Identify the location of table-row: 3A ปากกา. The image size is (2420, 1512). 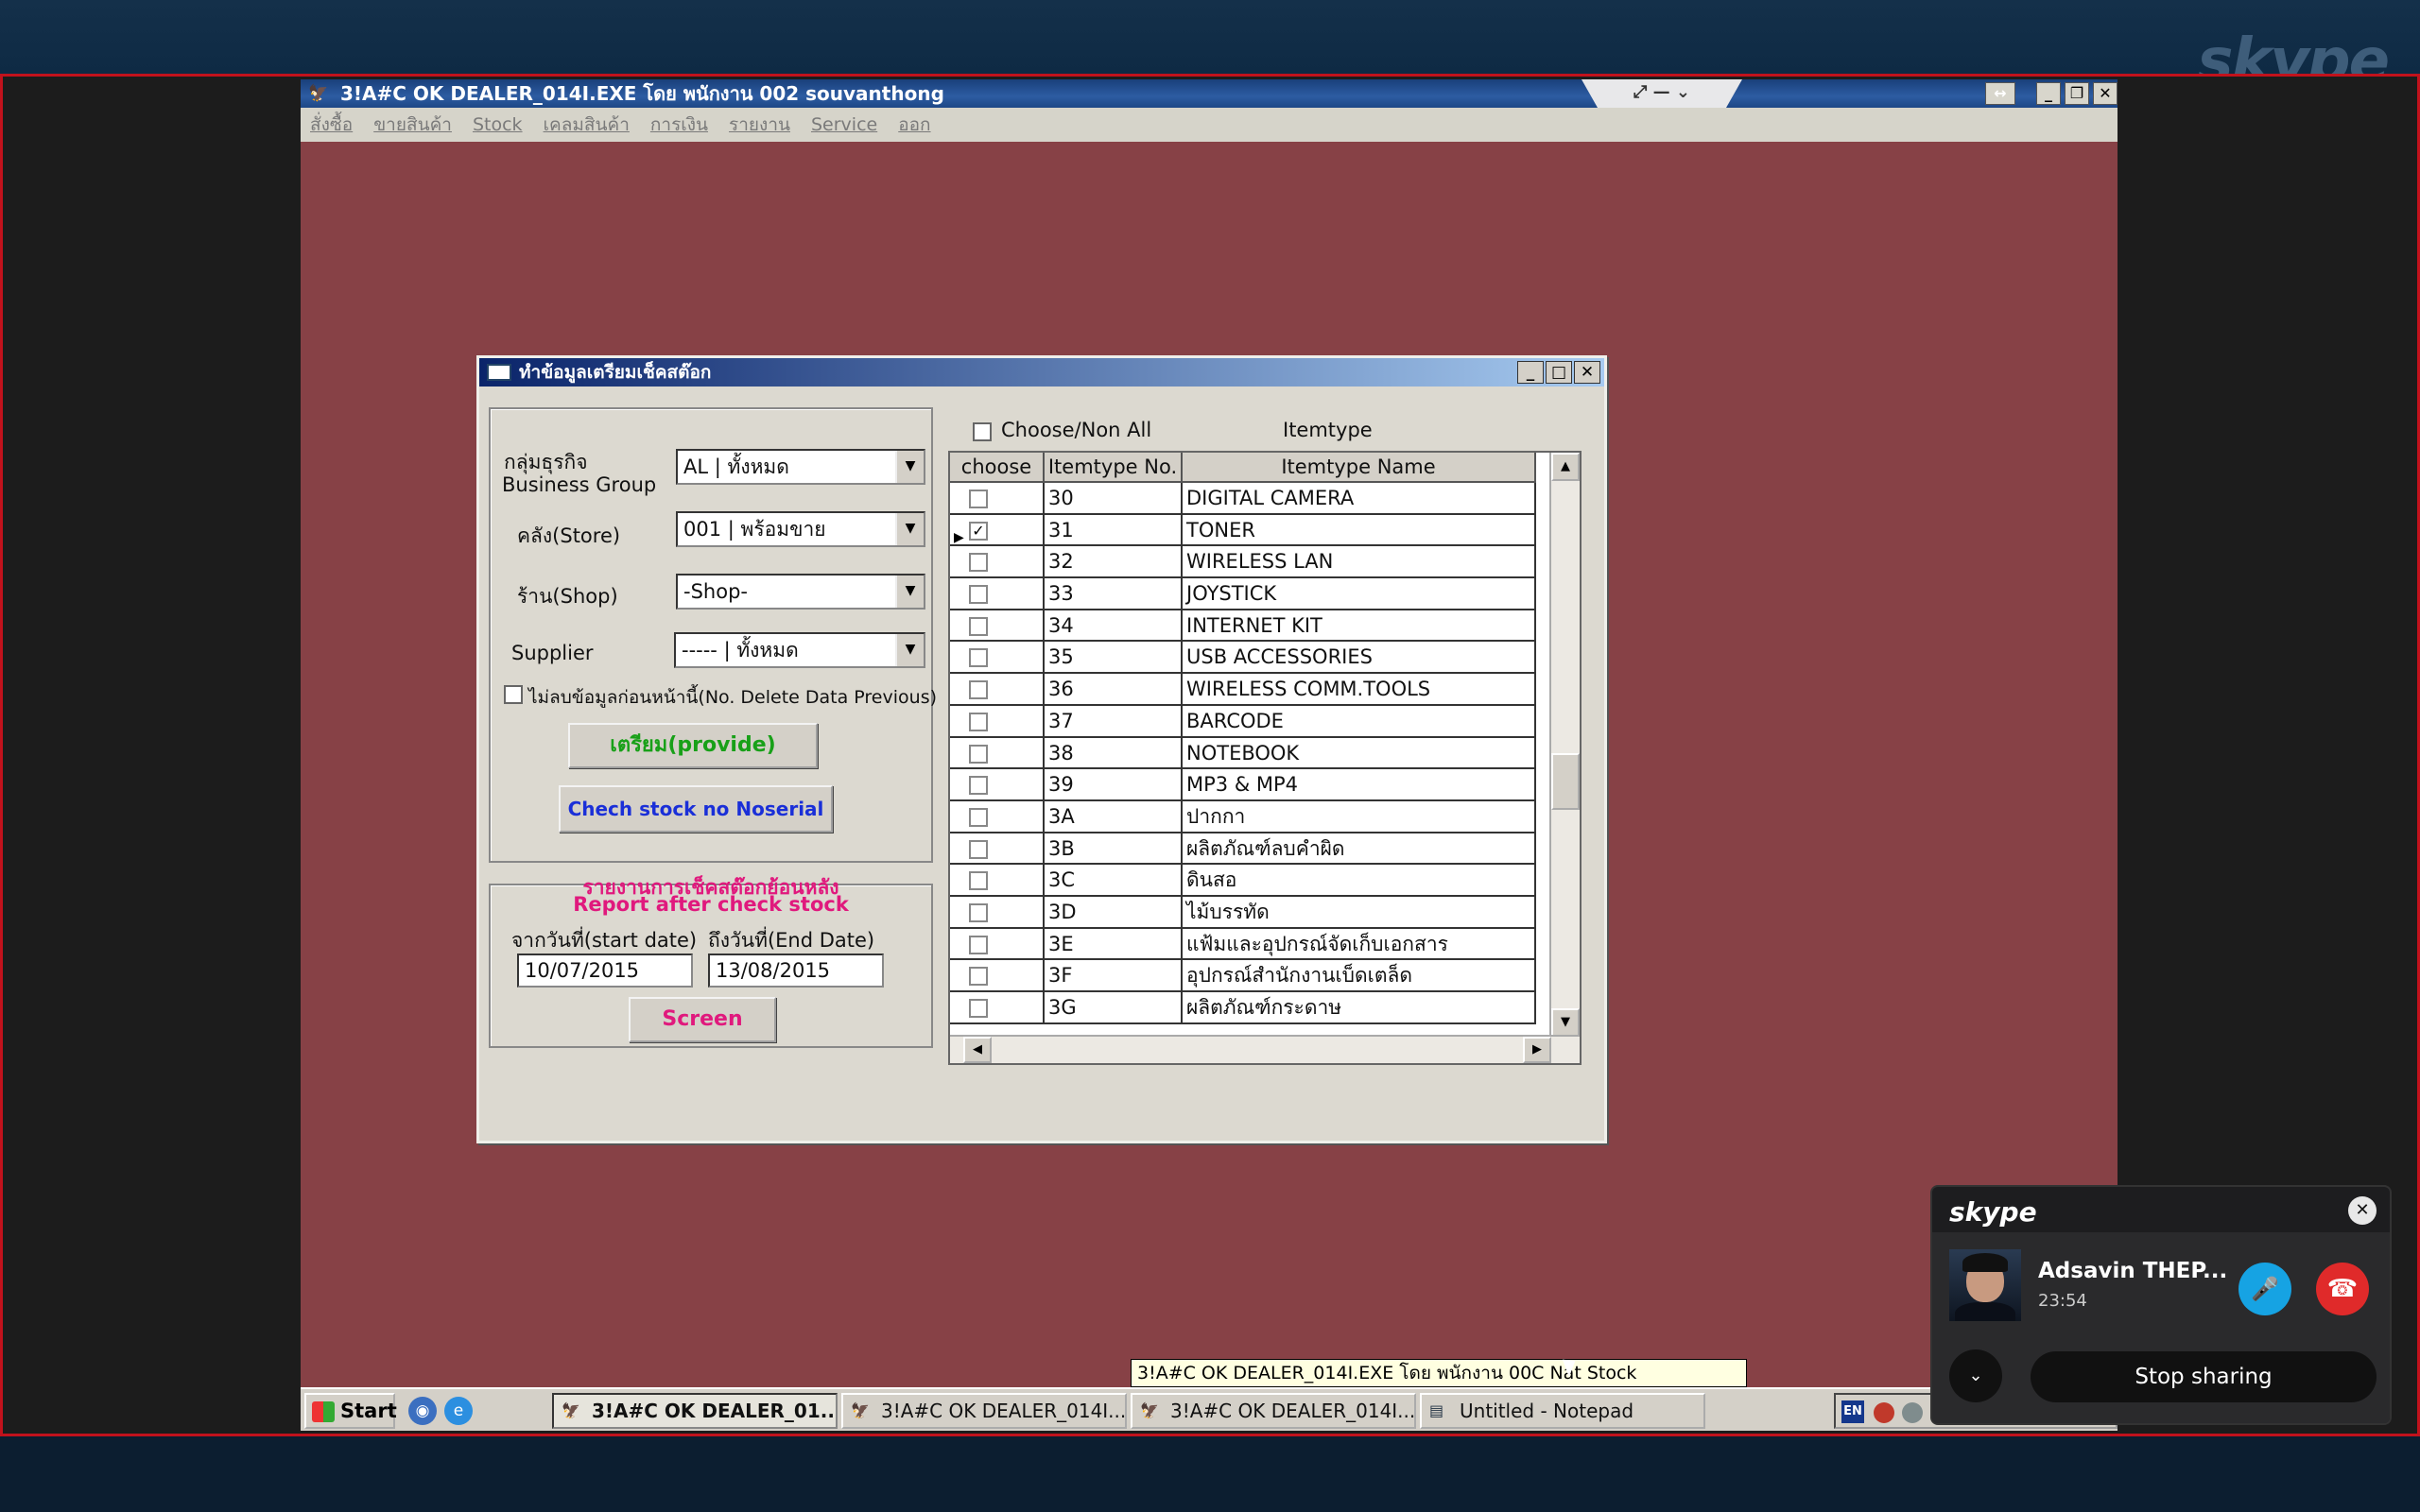
(1243, 816).